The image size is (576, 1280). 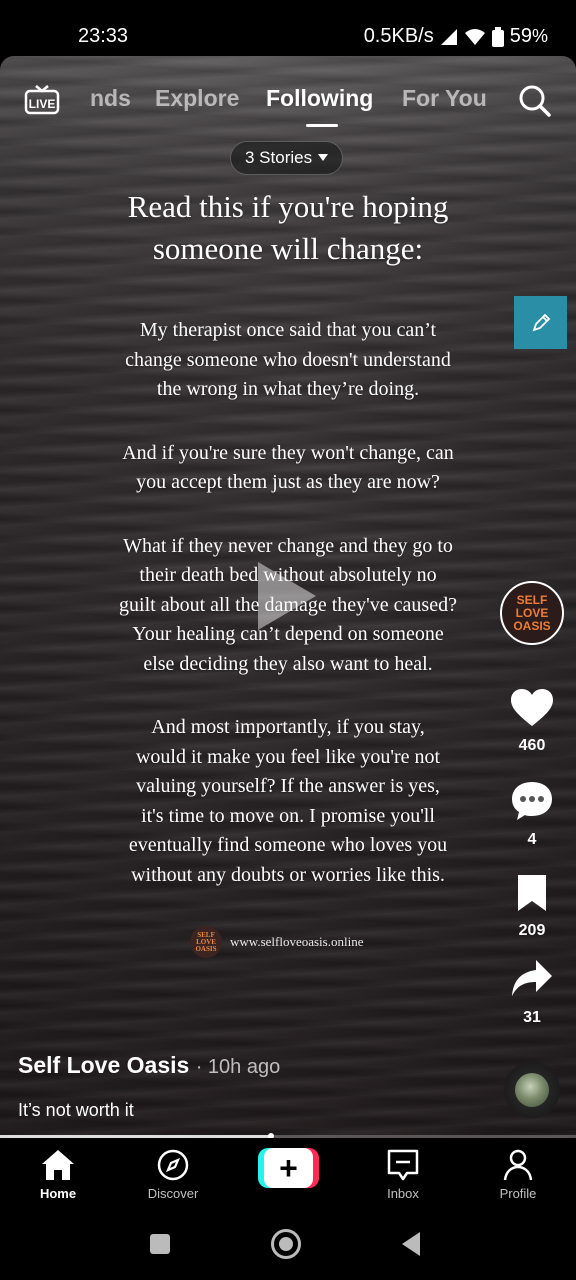 I want to click on share-icon, so click(x=532, y=978).